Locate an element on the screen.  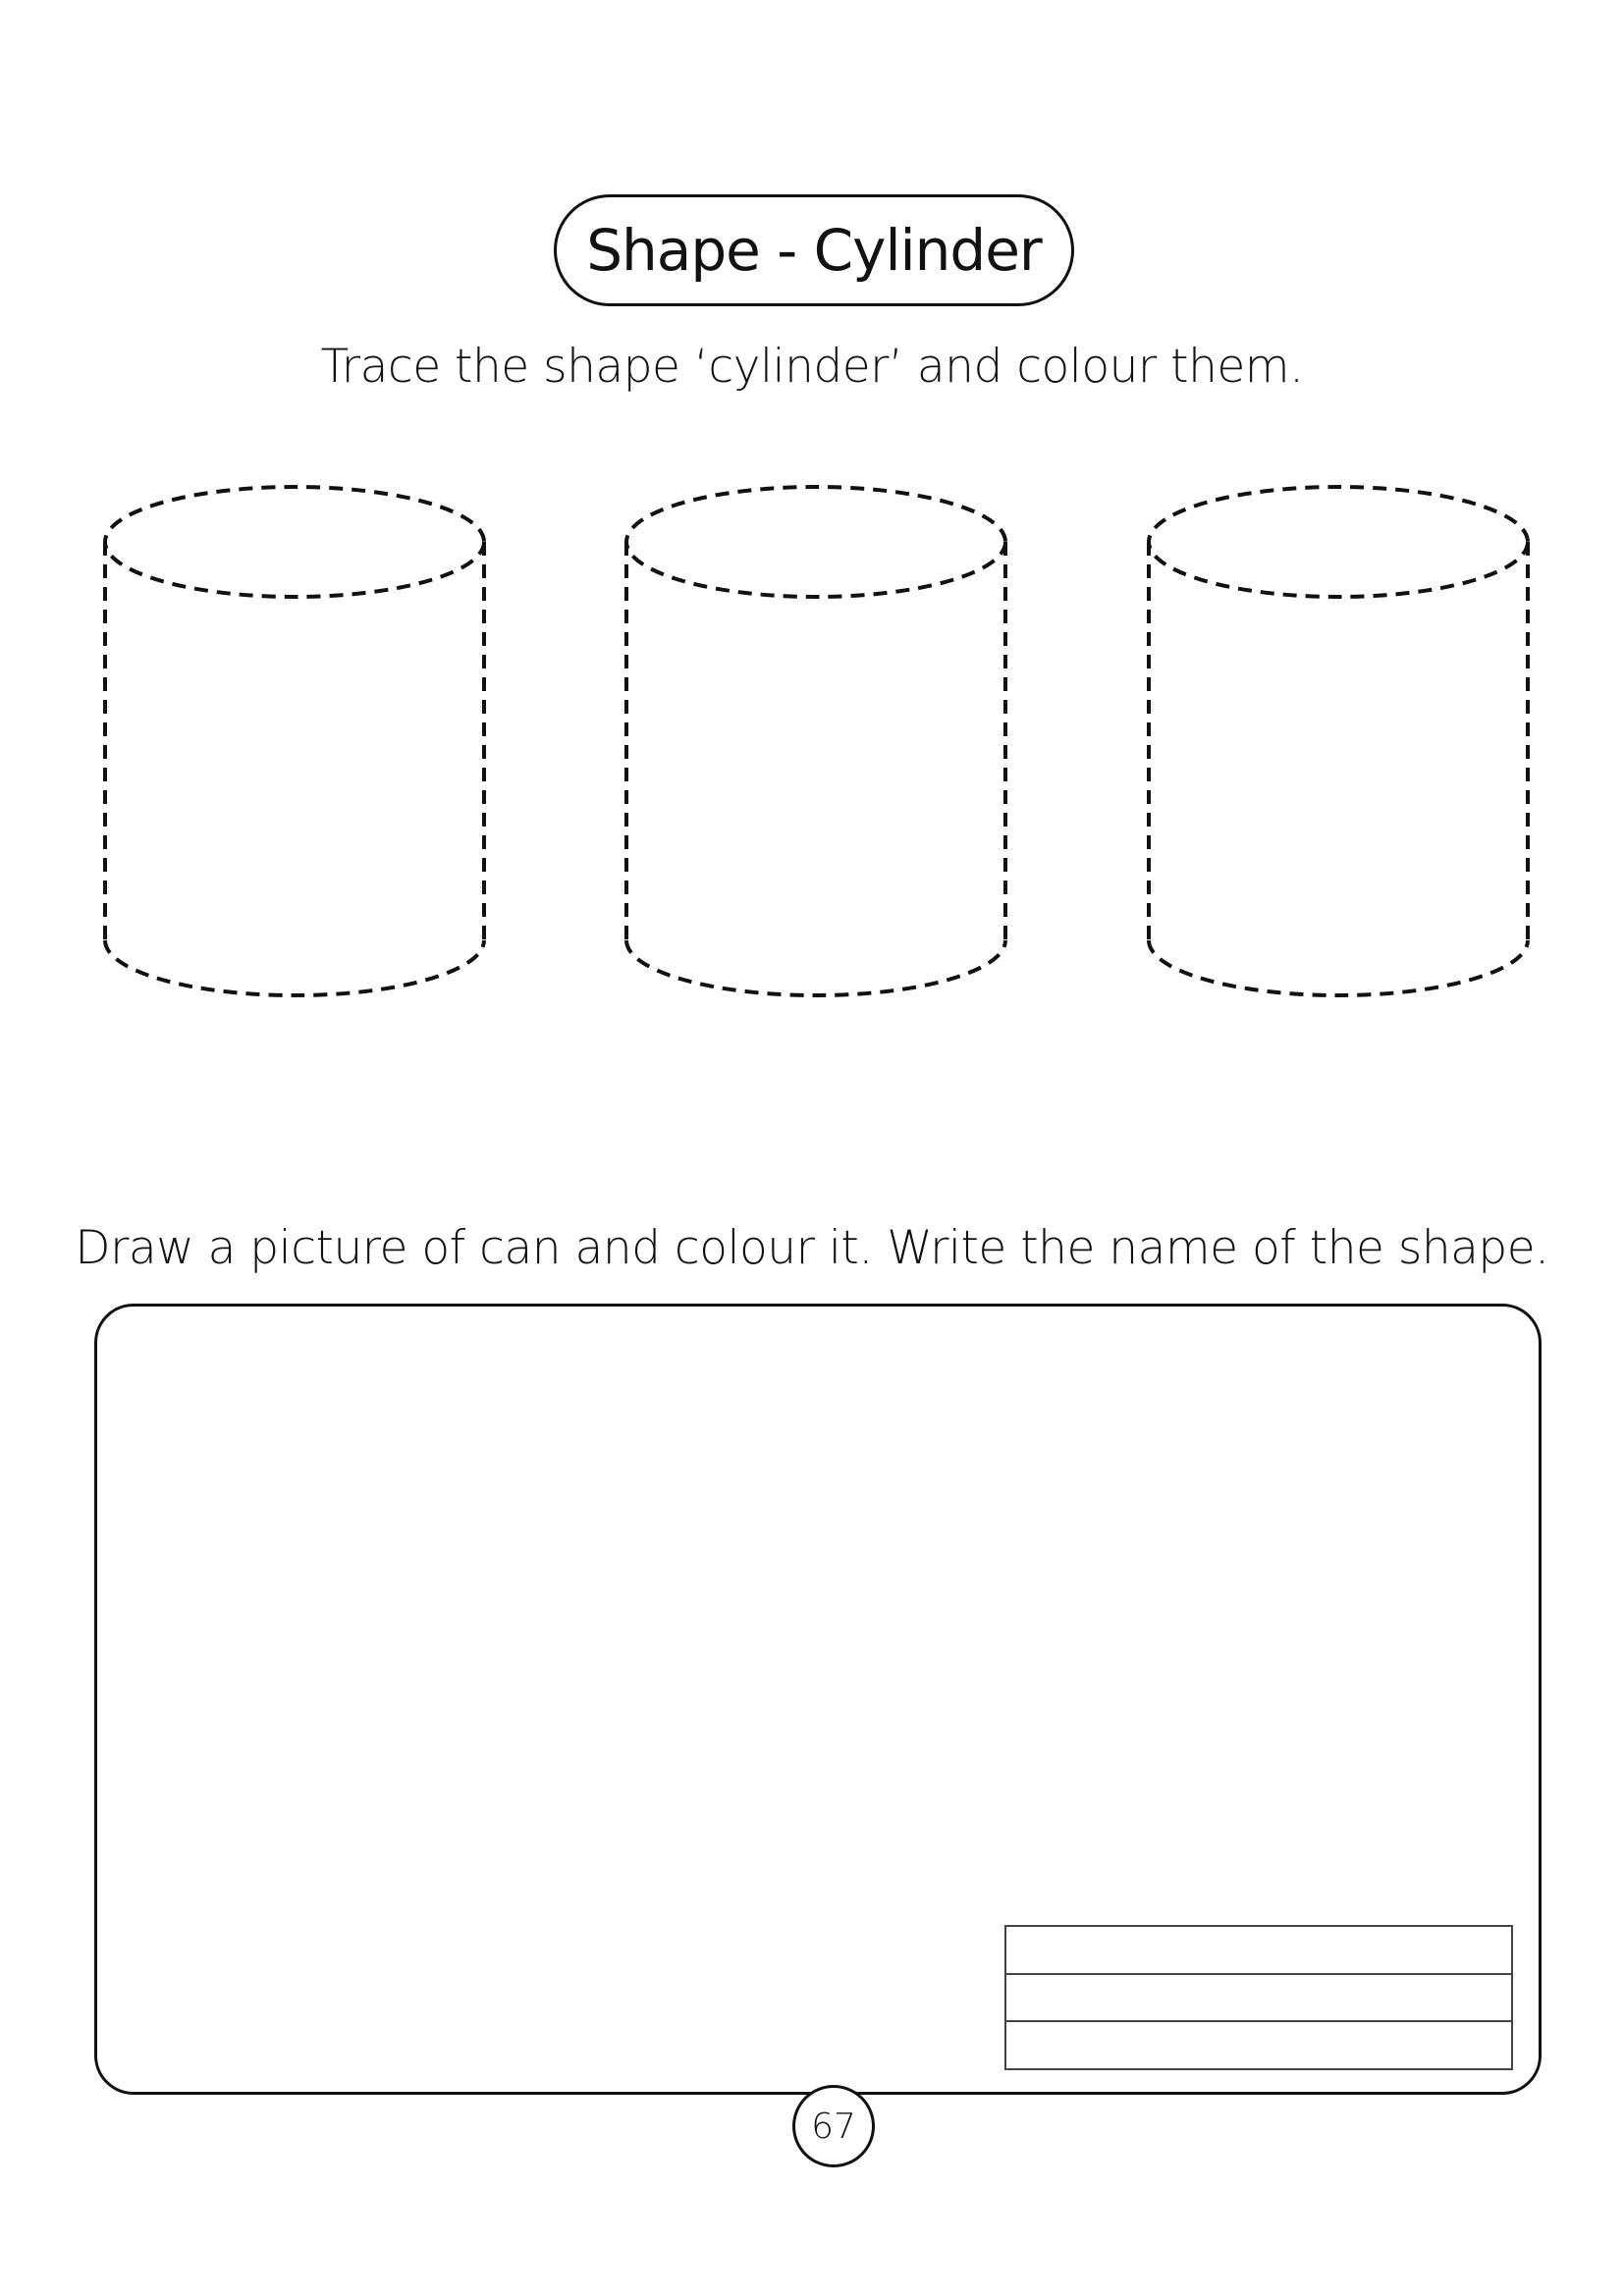
worksheet-title: Shape - Cylinder is located at coordinates (814, 250).